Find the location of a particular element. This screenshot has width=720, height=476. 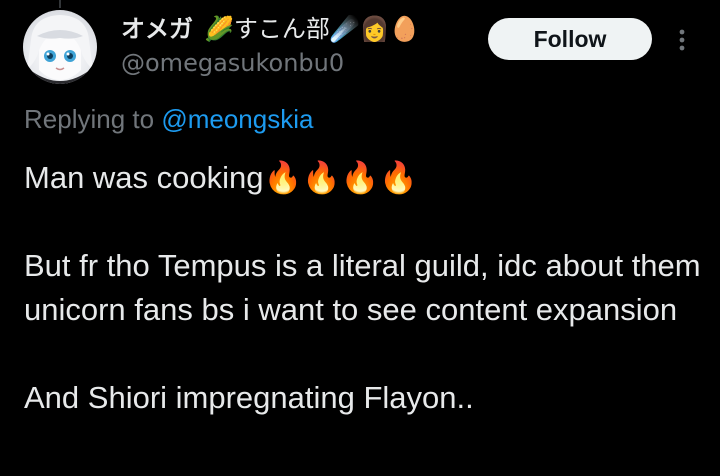

avatar is located at coordinates (60, 47).